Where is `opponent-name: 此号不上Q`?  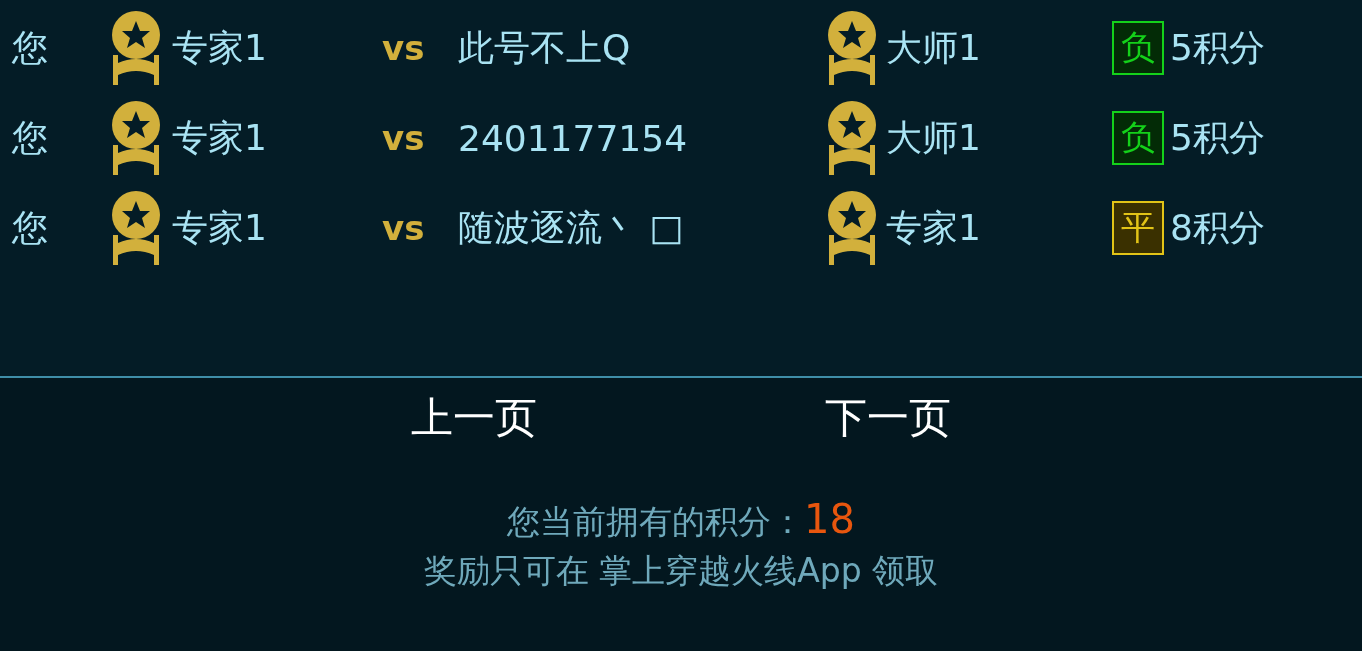
opponent-name: 此号不上Q is located at coordinates (545, 47).